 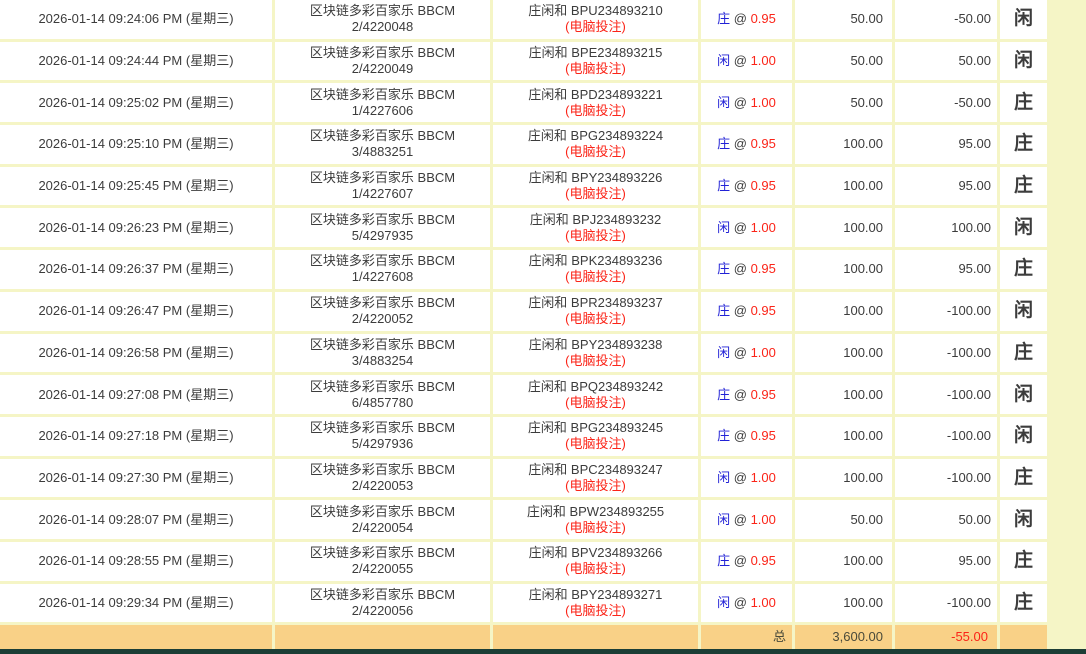 I want to click on game-round: 2/4220053, so click(x=382, y=485).